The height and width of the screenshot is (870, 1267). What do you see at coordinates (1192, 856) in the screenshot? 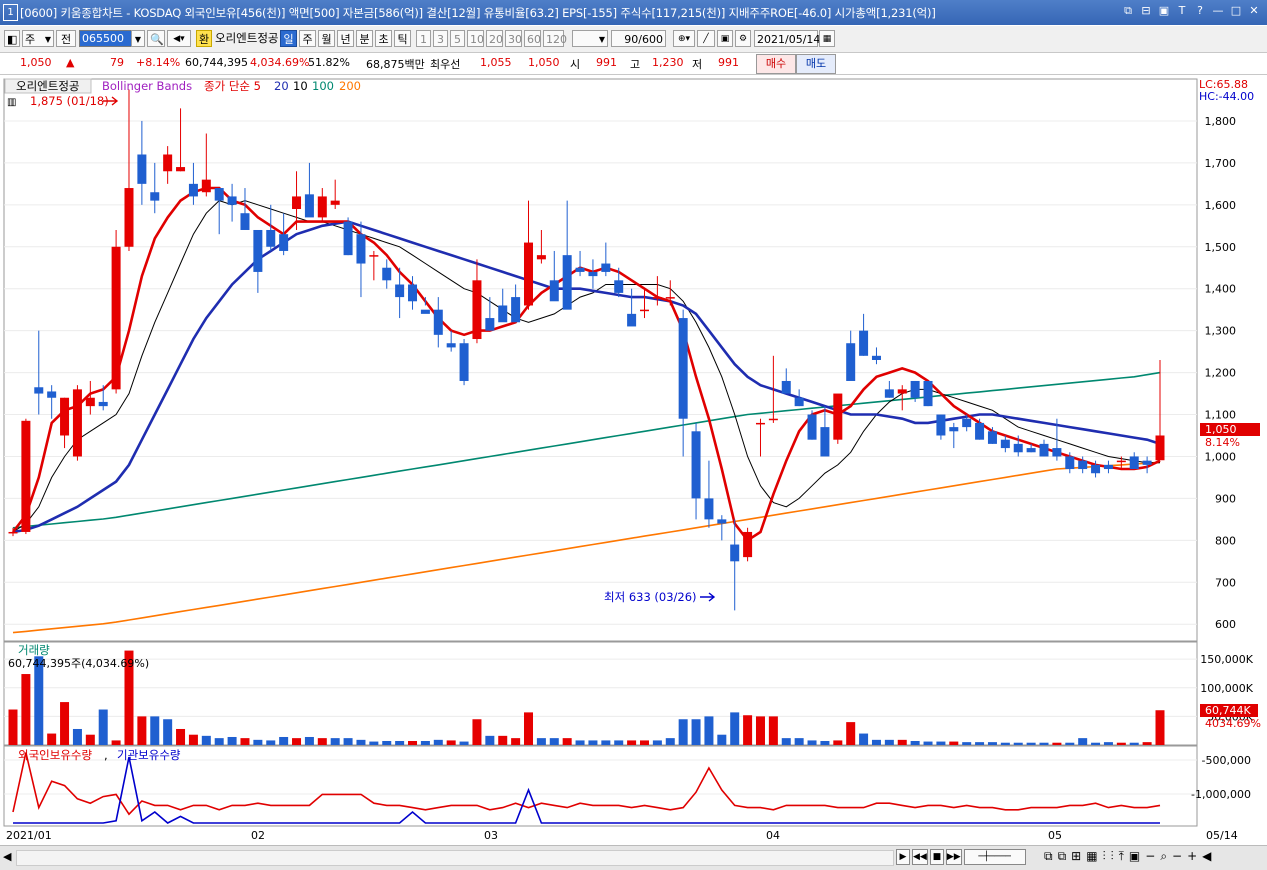
I see `plus-icon: +` at bounding box center [1192, 856].